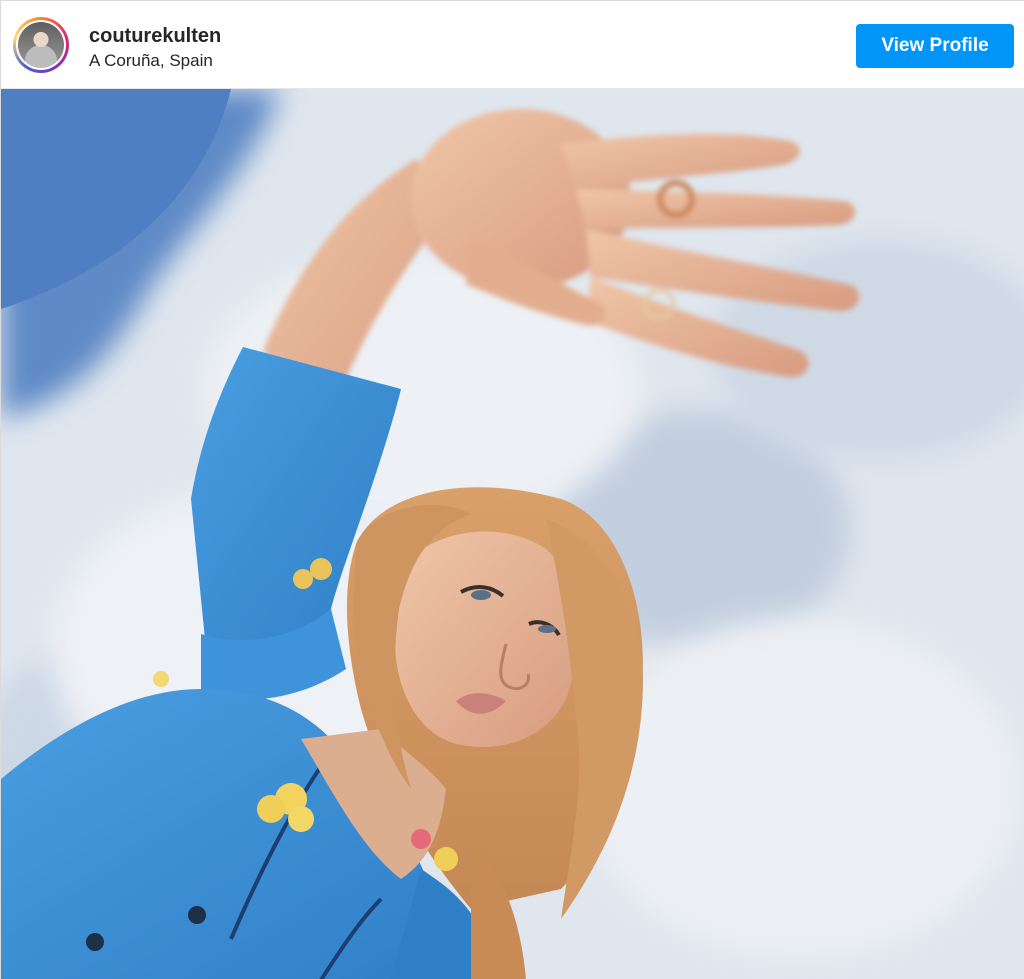  I want to click on profile-avatar-icon, so click(41, 45).